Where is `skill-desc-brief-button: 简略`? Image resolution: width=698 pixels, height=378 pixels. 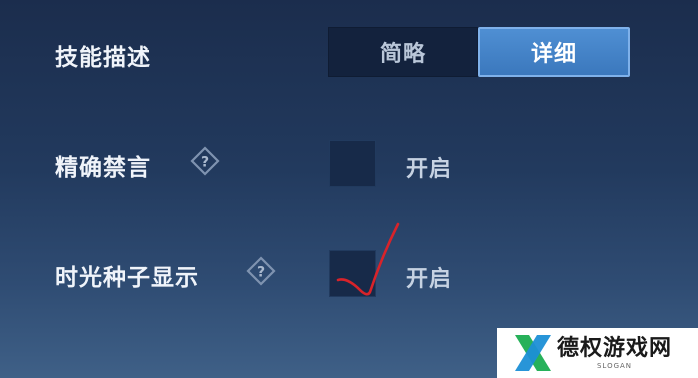 skill-desc-brief-button: 简略 is located at coordinates (403, 52).